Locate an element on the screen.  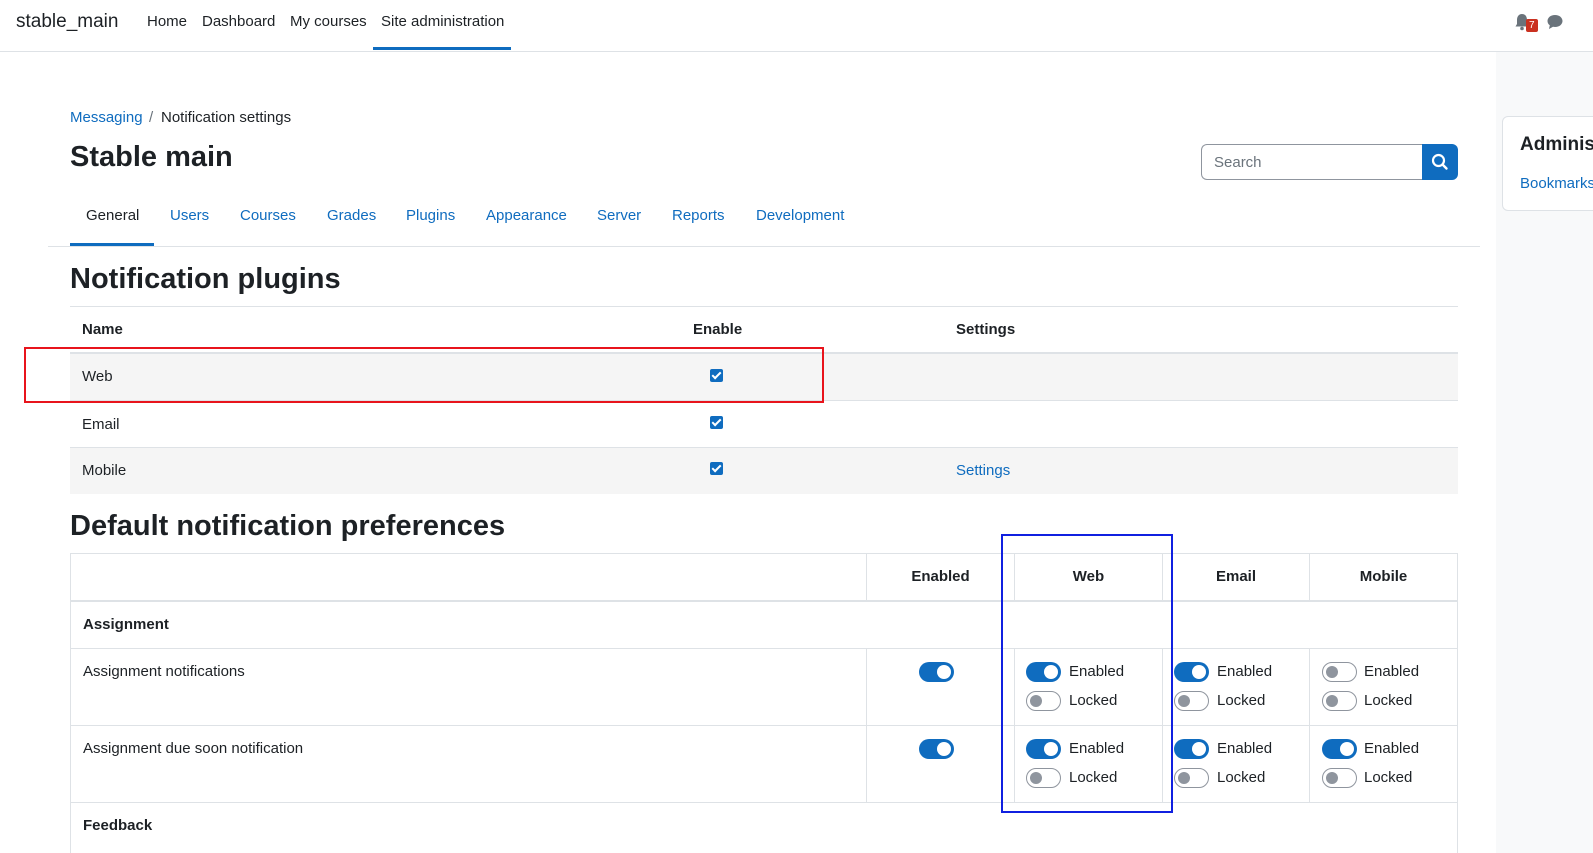
default-preferences-heading: Default notification preferences is located at coordinates (288, 526).